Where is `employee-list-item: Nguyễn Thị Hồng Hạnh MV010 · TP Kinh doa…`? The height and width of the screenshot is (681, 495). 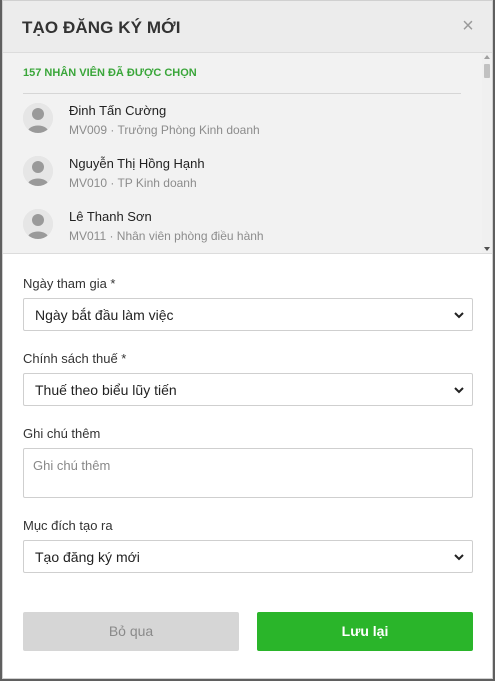
employee-list-item: Nguyễn Thị Hồng Hạnh MV010 · TP Kinh doa… is located at coordinates (243, 181).